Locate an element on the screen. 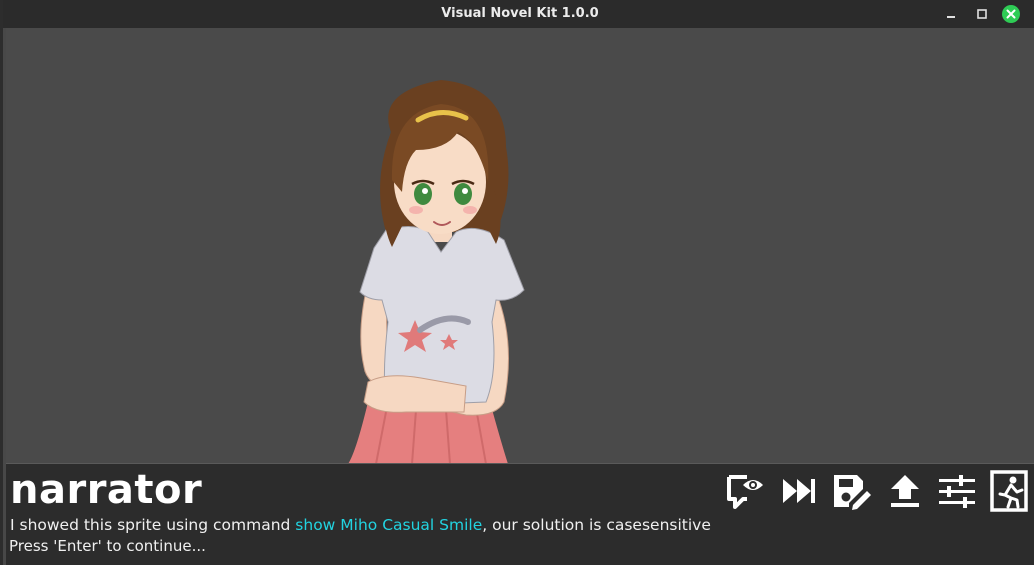 The width and height of the screenshot is (1034, 565). title-bar: Visual Novel Kit 1.0.0 is located at coordinates (518, 14).